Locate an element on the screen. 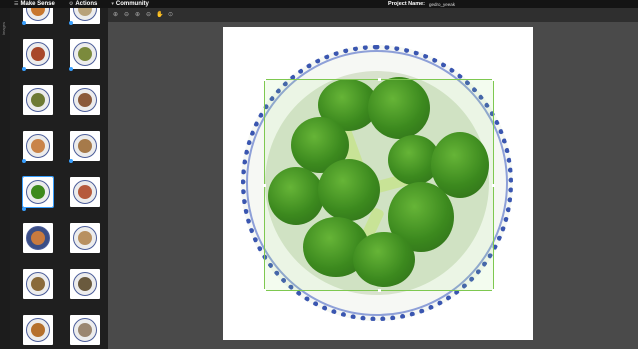 This screenshot has width=638, height=349. community-menu: ▾ Community is located at coordinates (130, 4).